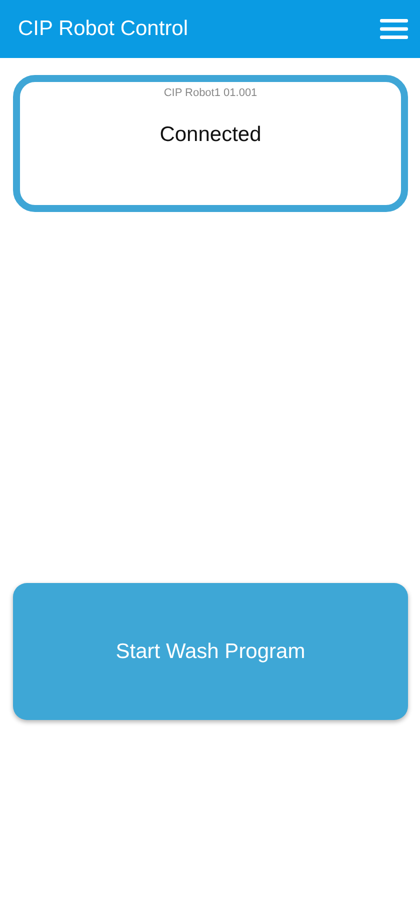  What do you see at coordinates (210, 651) in the screenshot?
I see `start-wash-button: Start Wash Program` at bounding box center [210, 651].